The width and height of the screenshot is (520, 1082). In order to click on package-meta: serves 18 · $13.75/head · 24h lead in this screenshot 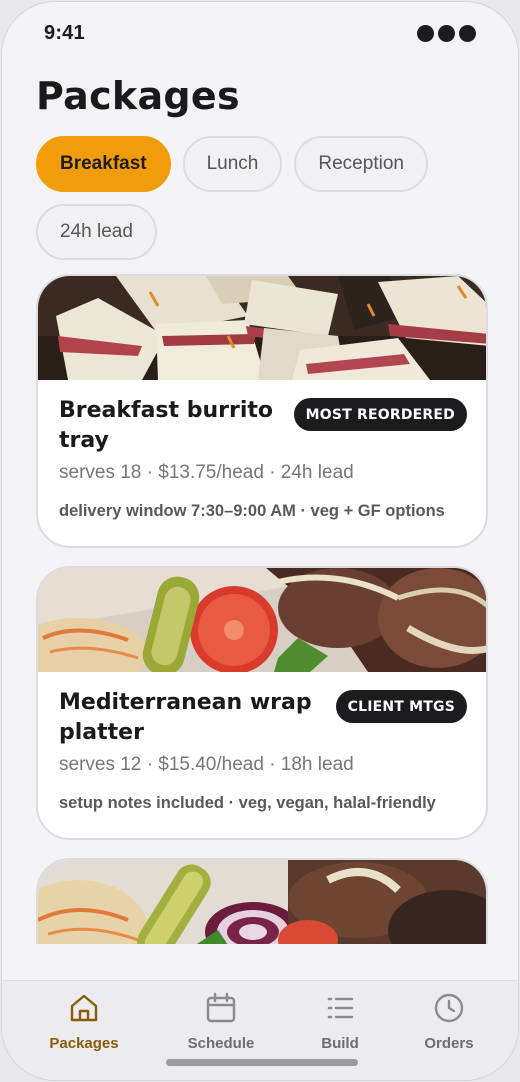, I will do `click(206, 472)`.